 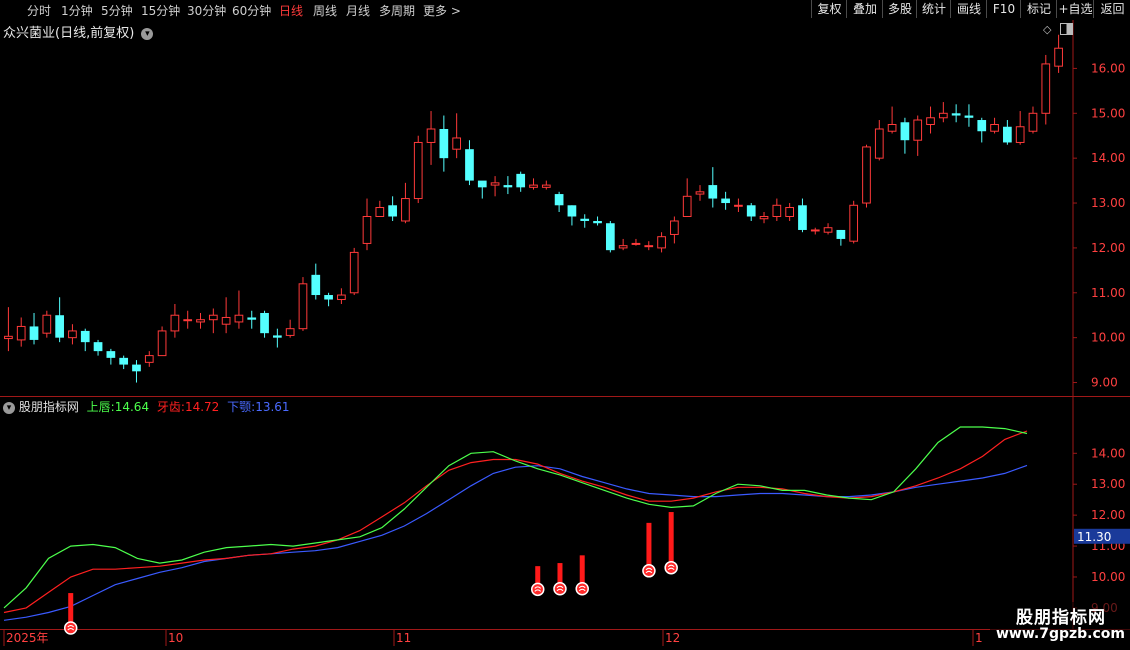 I want to click on jaw-value: 13.61, so click(x=272, y=407).